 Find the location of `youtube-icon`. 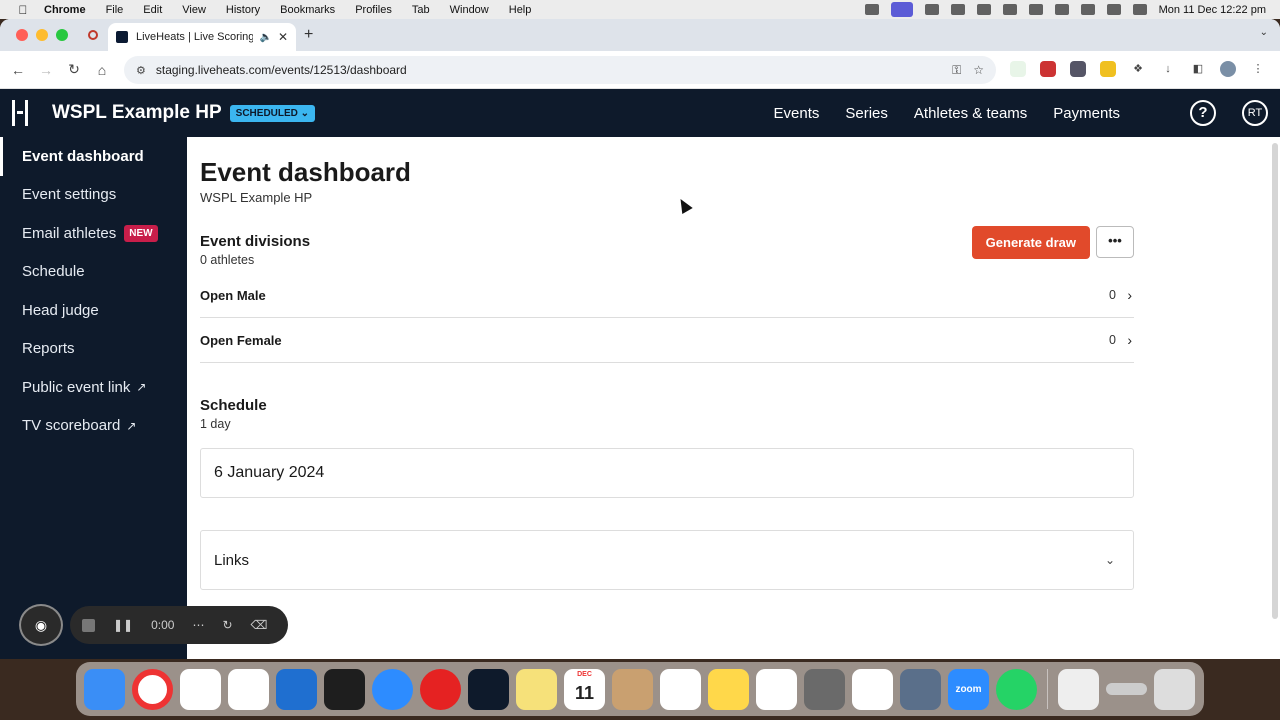

youtube-icon is located at coordinates (440, 689).